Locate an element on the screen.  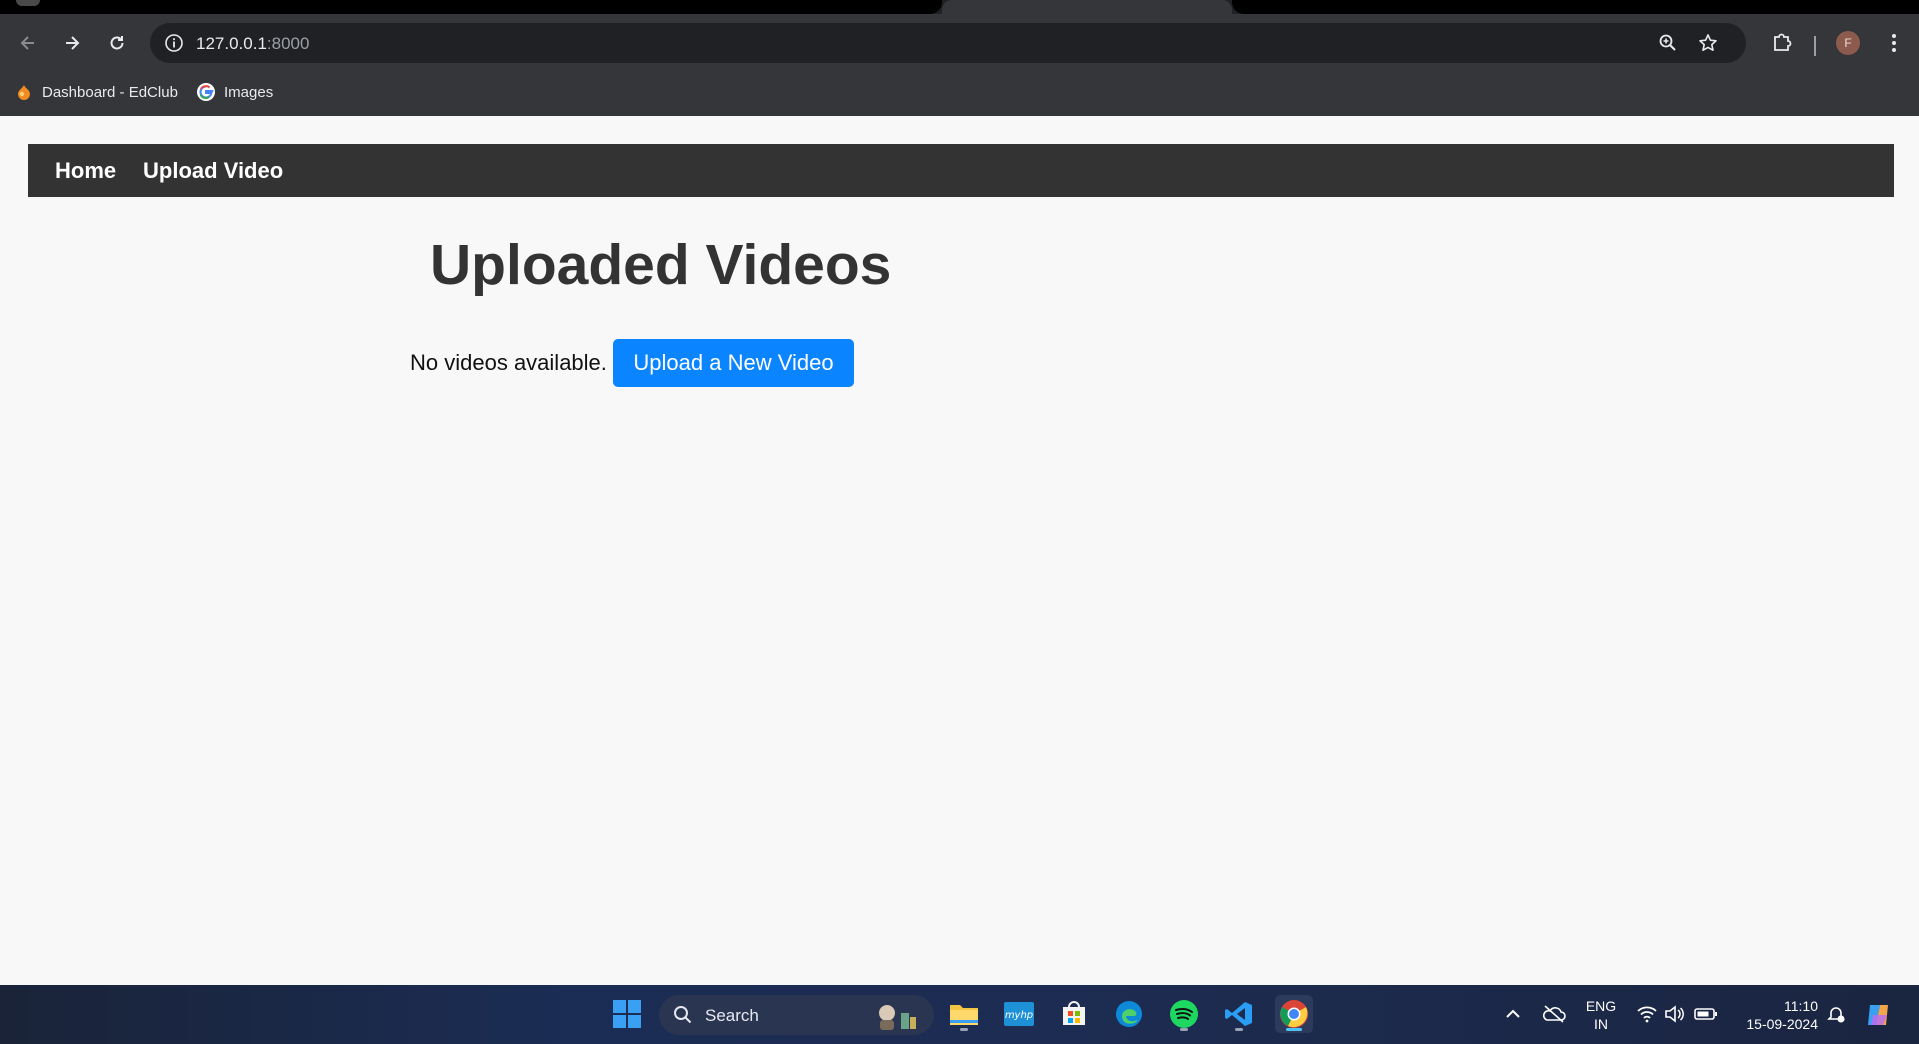
language-code: ENG is located at coordinates (1601, 1006).